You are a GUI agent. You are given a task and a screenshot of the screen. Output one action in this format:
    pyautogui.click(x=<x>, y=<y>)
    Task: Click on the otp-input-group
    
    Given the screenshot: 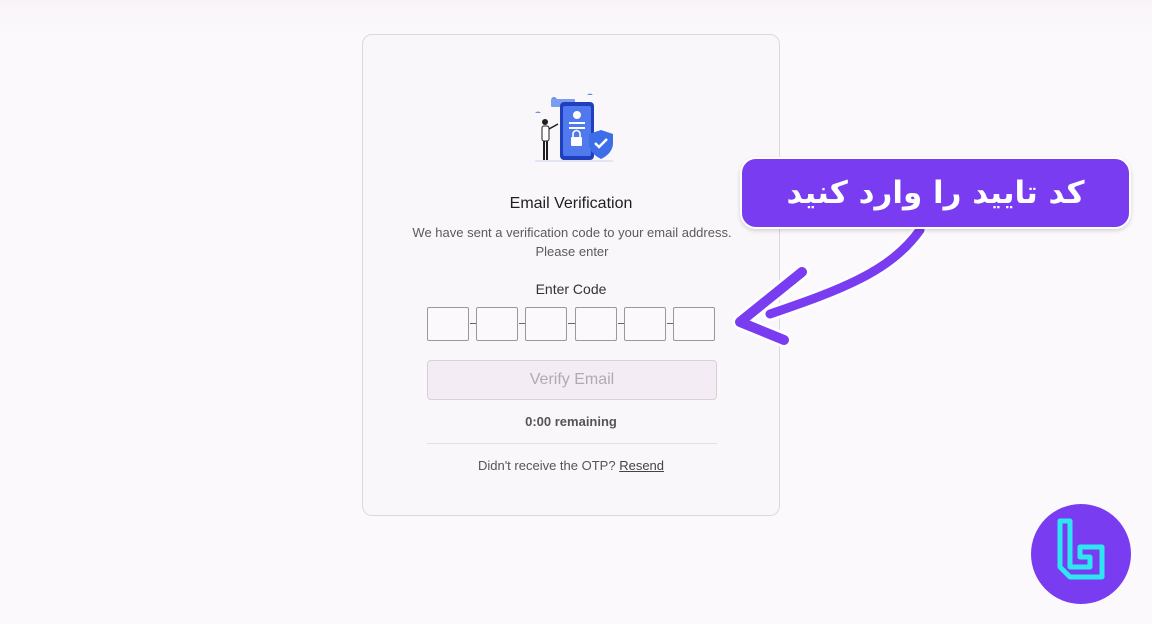 What is the action you would take?
    pyautogui.click(x=572, y=325)
    